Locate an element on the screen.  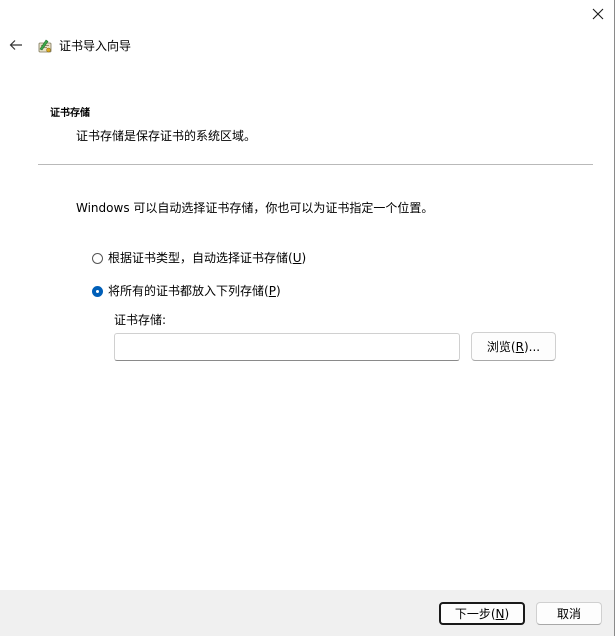
radio-place-all-in-store: 将所有的证书都放入下列存储(P) is located at coordinates (186, 291).